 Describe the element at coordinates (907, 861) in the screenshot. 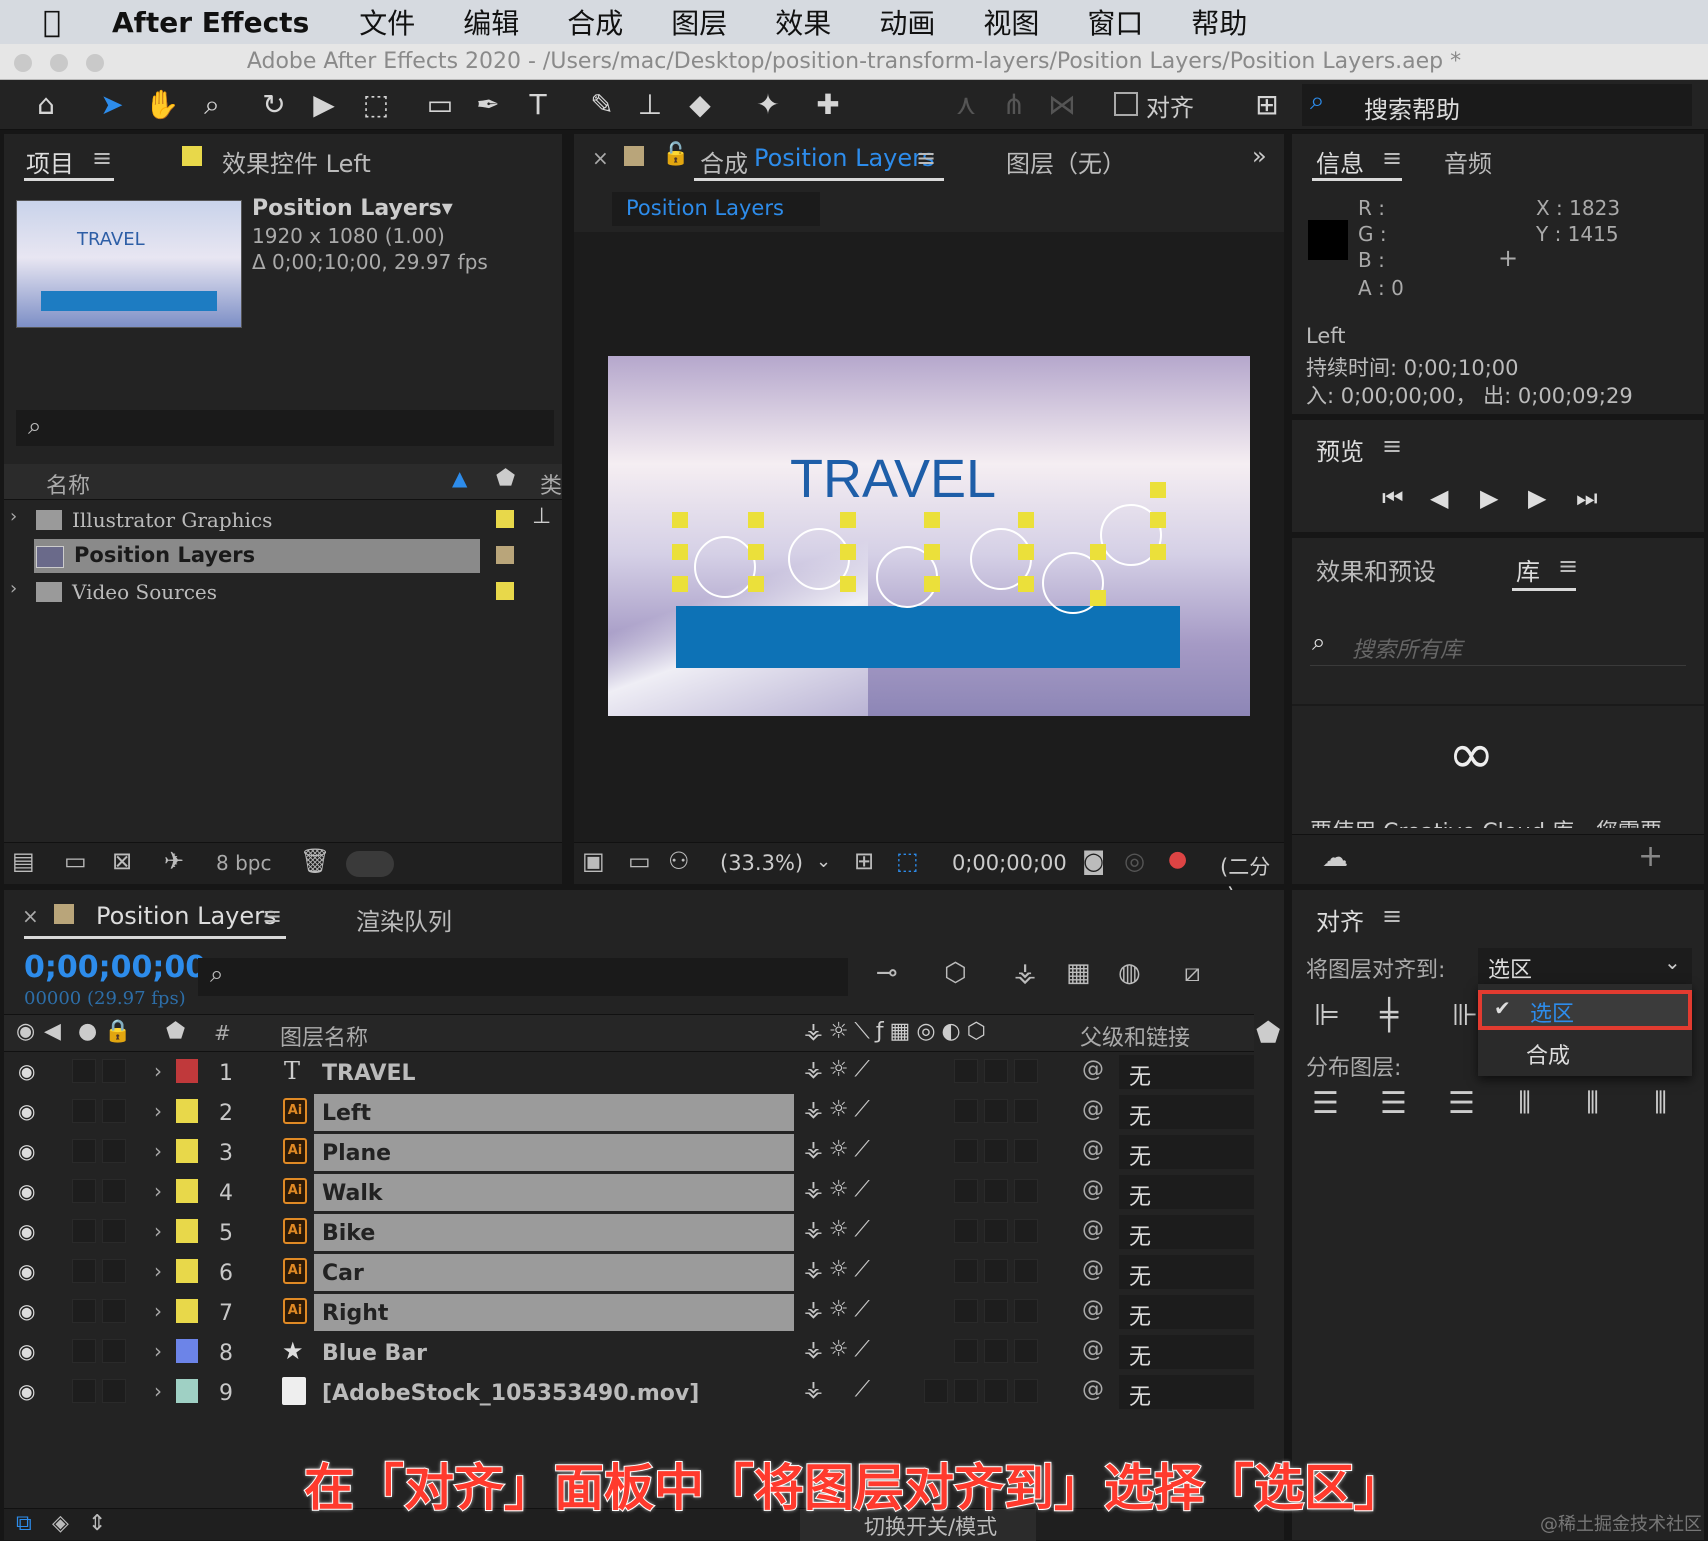

I see `mask-visibility-icon: ⬚` at that location.